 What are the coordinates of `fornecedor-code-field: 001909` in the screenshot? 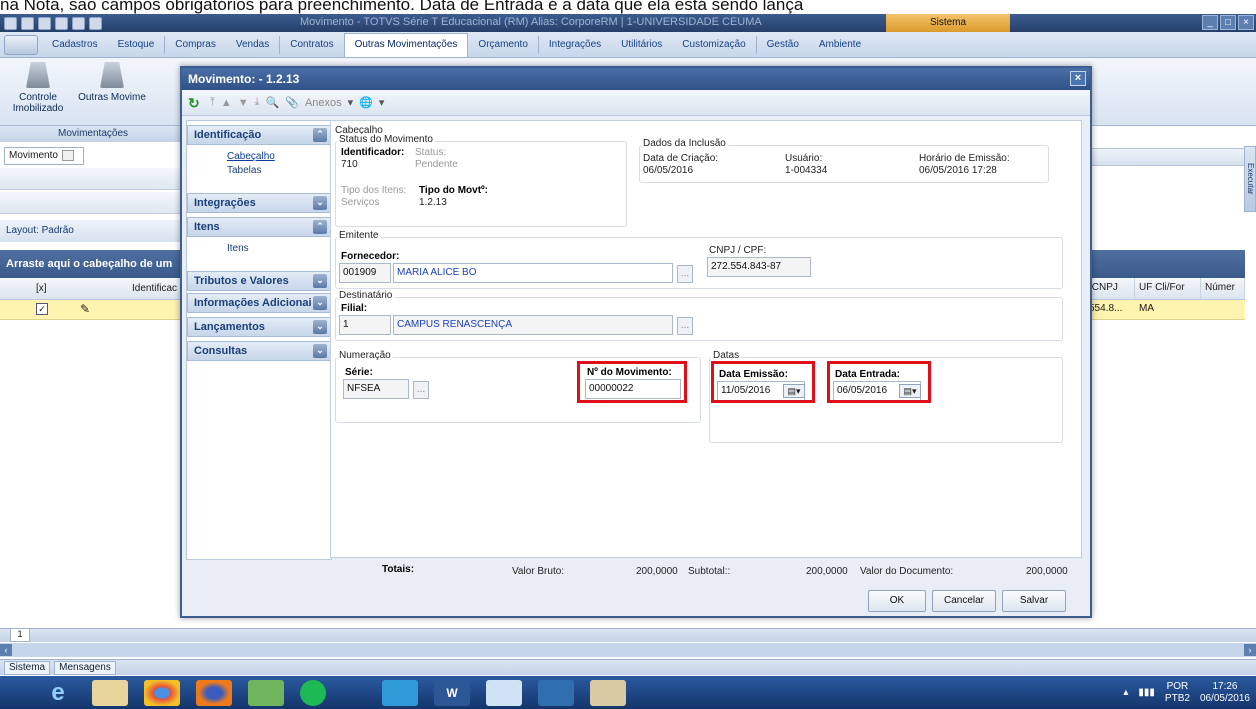 It's located at (365, 273).